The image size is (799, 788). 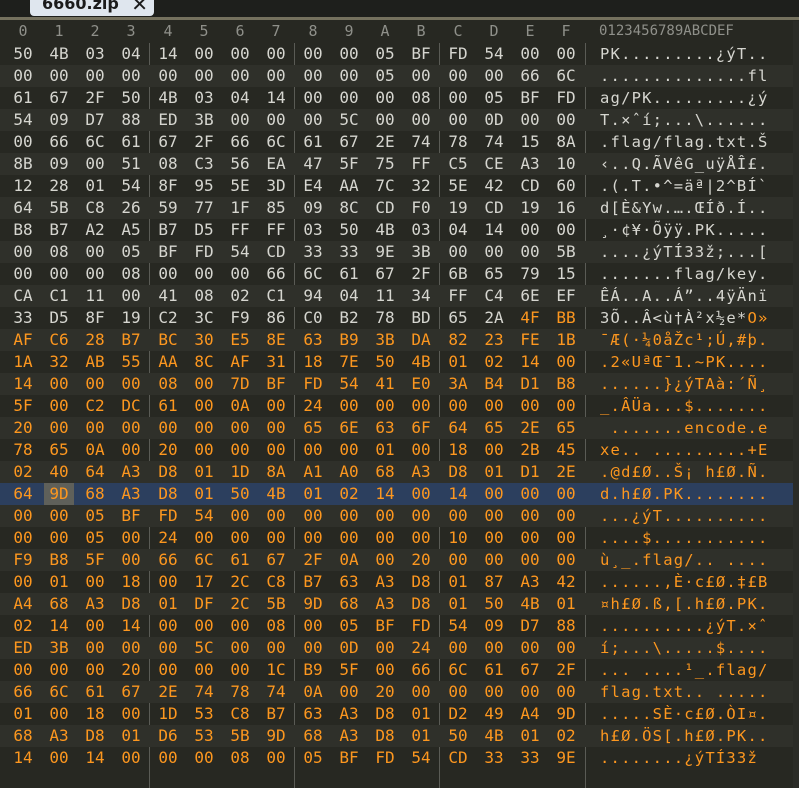 What do you see at coordinates (566, 340) in the screenshot?
I see `hex-byte: 1B` at bounding box center [566, 340].